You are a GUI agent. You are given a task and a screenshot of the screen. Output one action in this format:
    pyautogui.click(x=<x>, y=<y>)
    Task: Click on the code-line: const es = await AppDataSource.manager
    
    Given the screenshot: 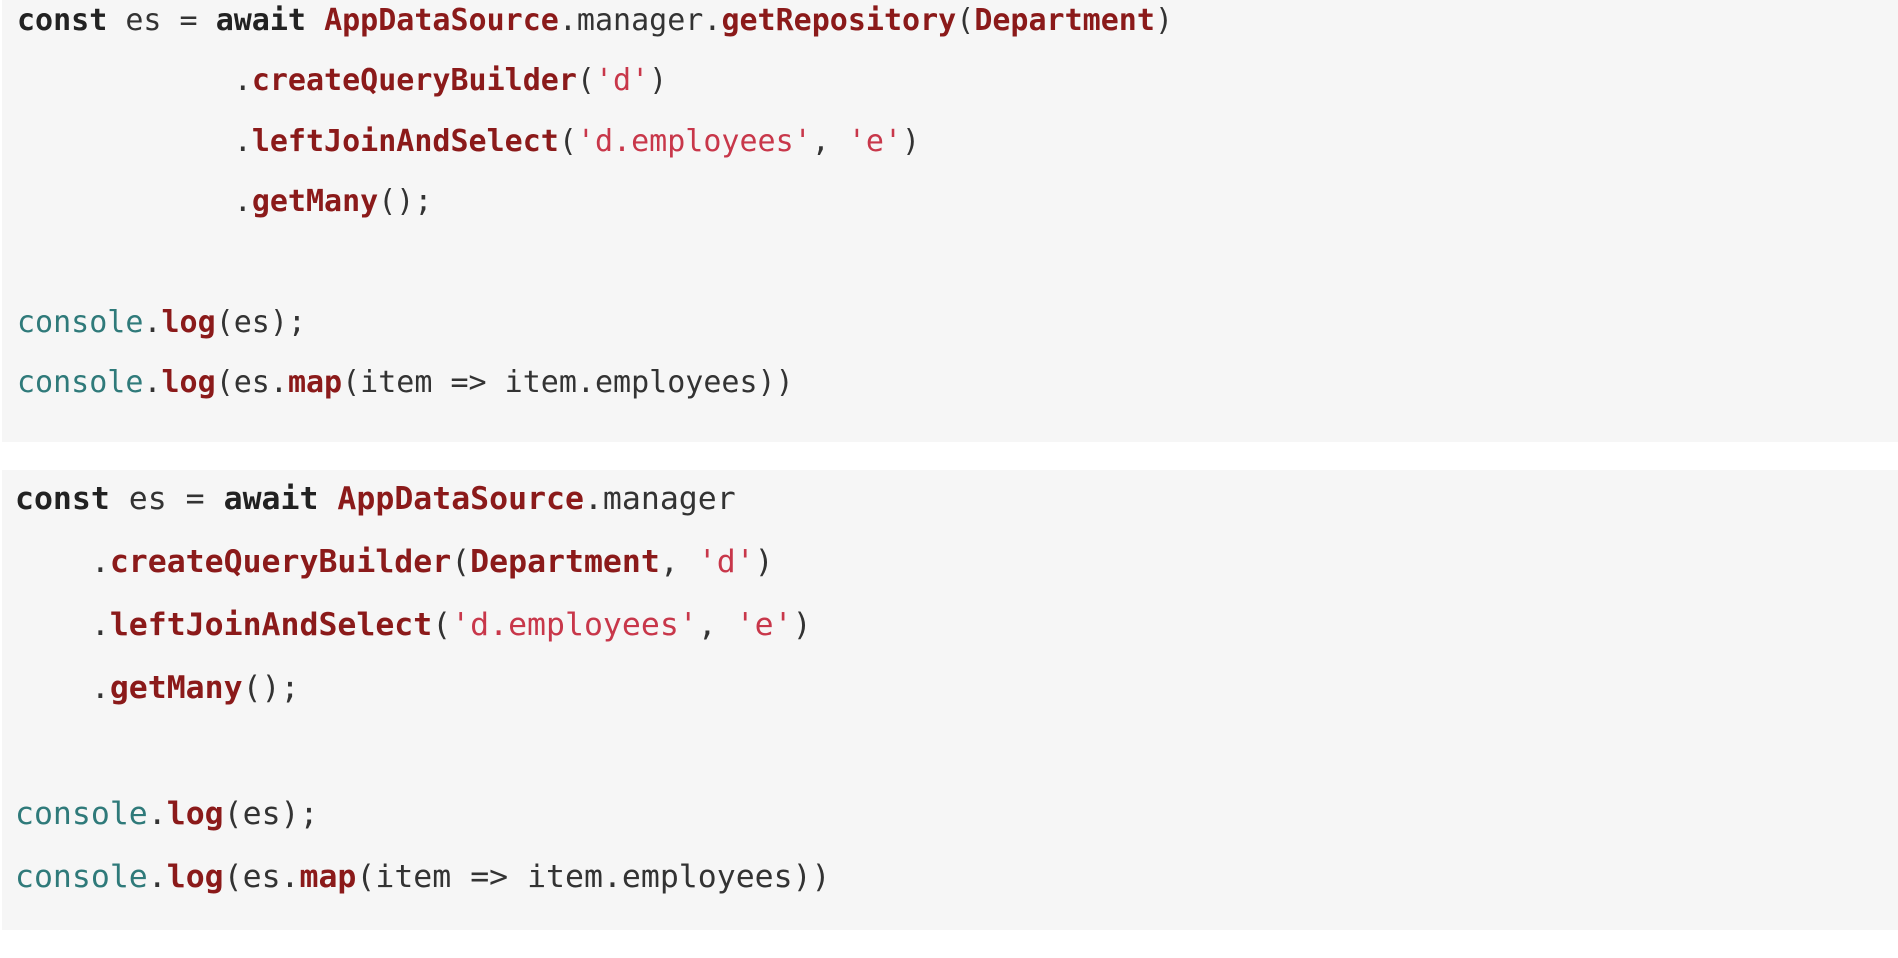 What is the action you would take?
    pyautogui.click(x=375, y=499)
    